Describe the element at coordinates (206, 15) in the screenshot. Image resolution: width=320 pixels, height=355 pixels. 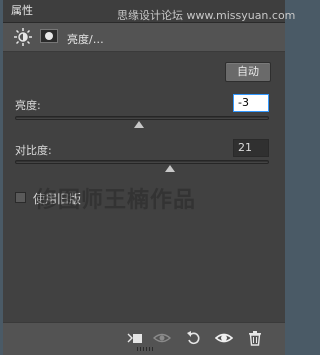
I see `watermark-top: 思缘设计论坛 www.missyuan.com` at that location.